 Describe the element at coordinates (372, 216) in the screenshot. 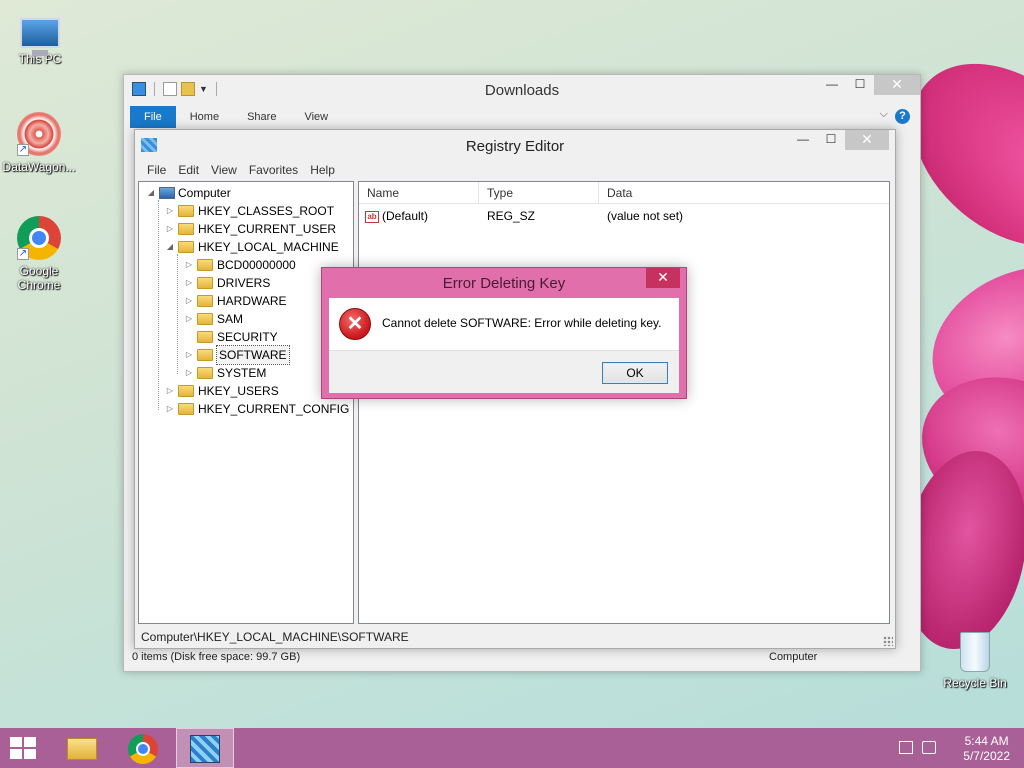

I see `string-value-icon: ab` at that location.